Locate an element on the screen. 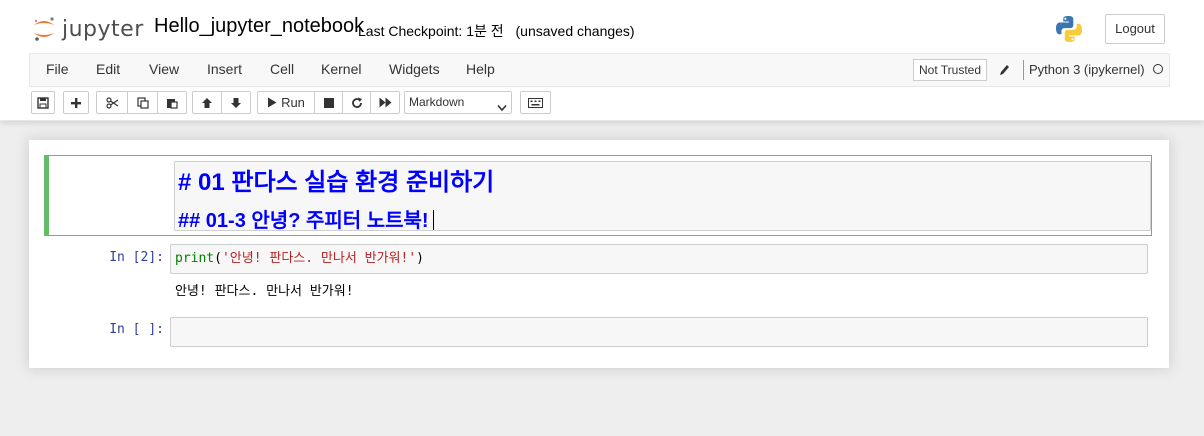 This screenshot has width=1204, height=436. paste-icon is located at coordinates (172, 103).